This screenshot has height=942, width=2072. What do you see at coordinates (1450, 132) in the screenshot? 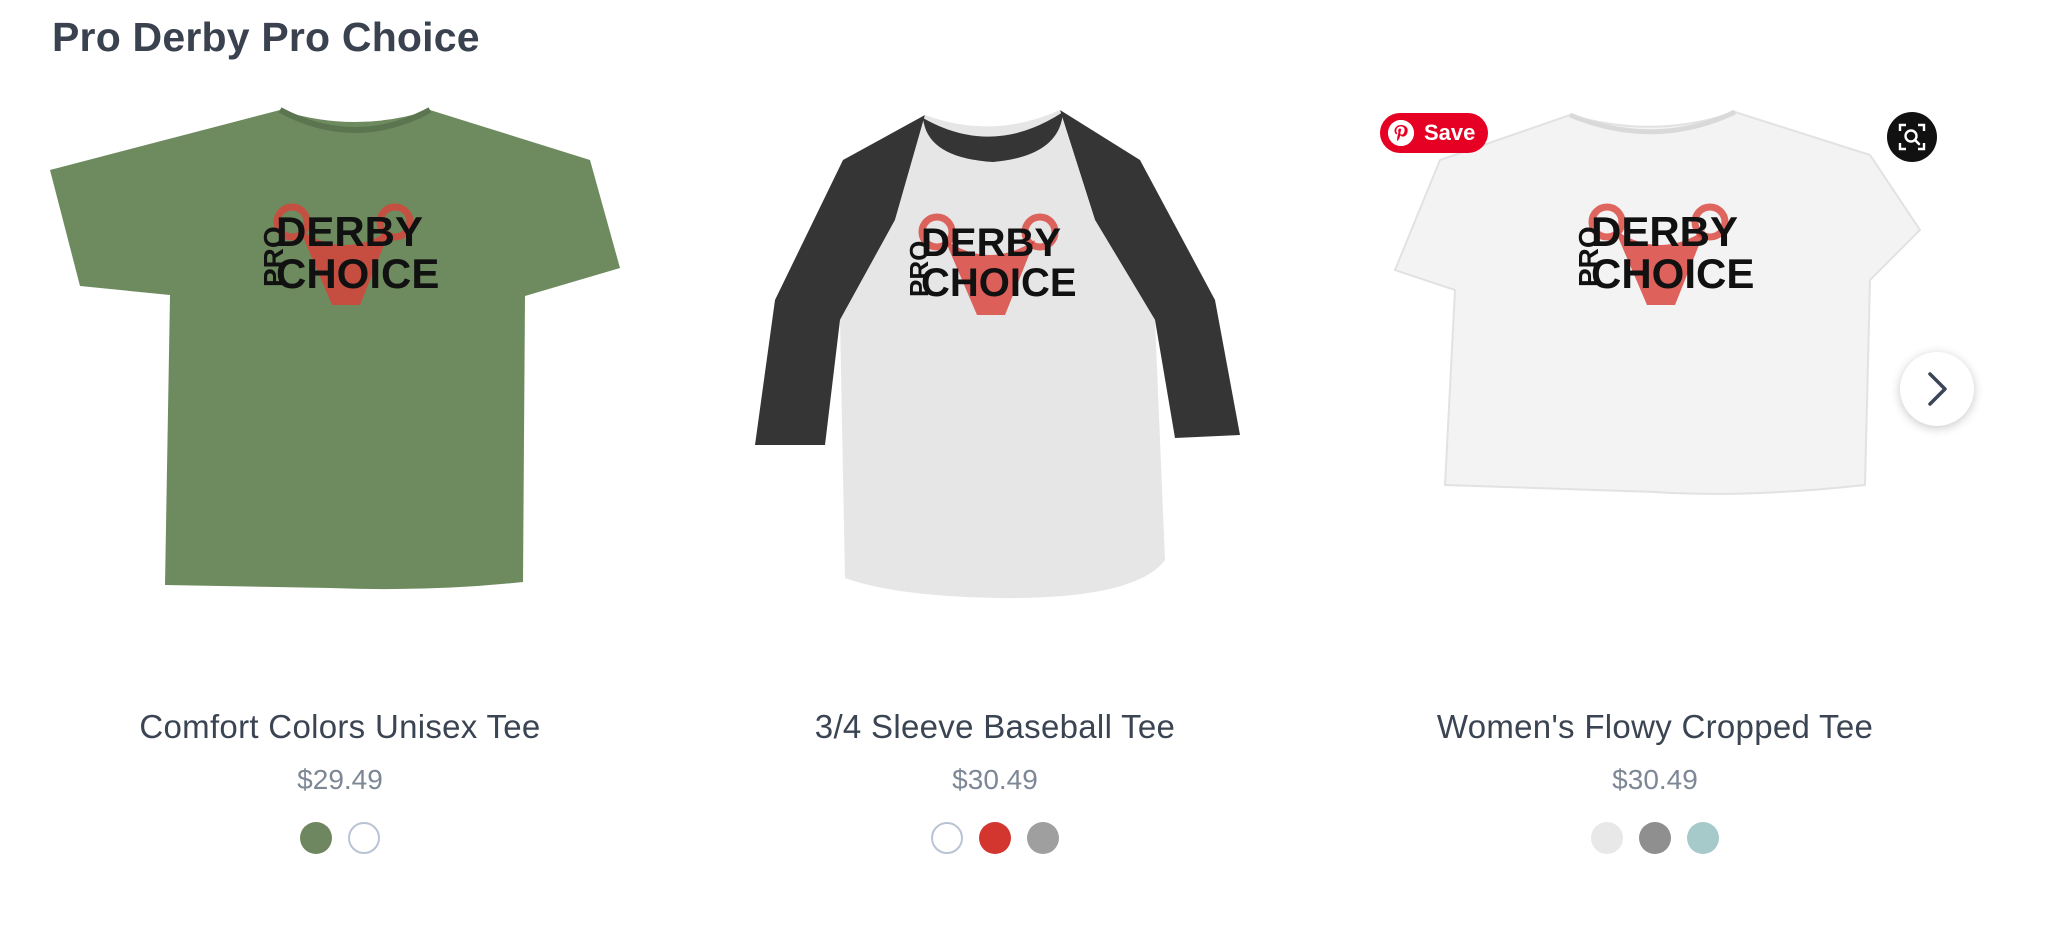
I see `pinterest-save-label: Save` at bounding box center [1450, 132].